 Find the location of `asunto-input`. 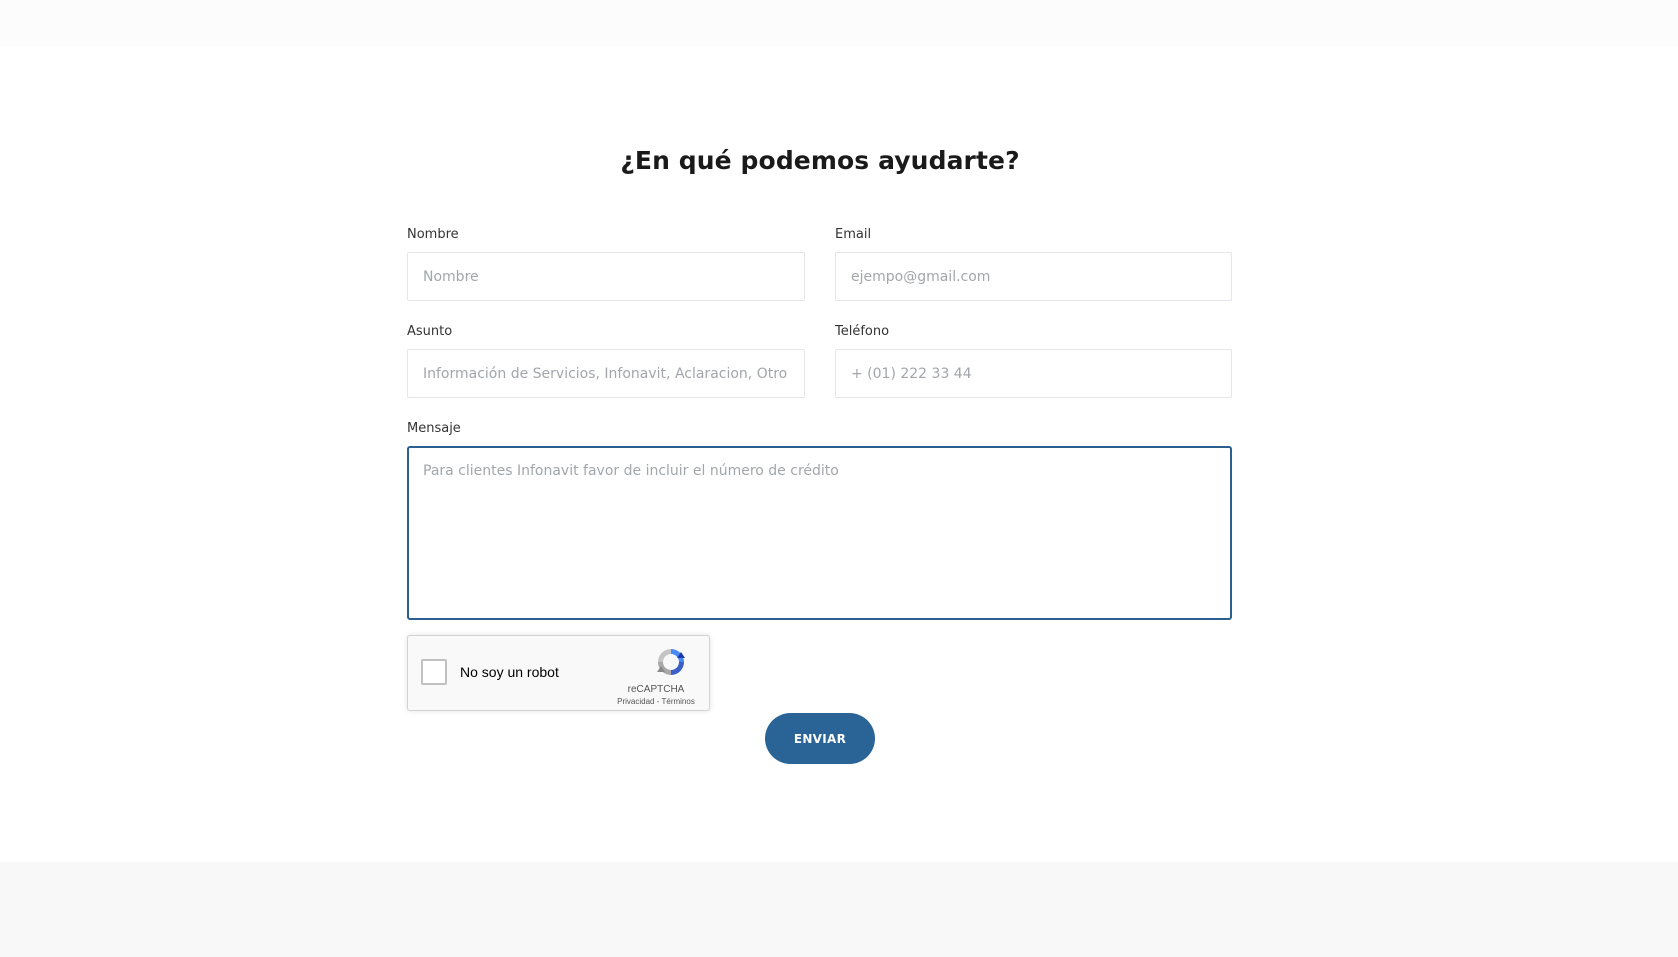

asunto-input is located at coordinates (606, 373).